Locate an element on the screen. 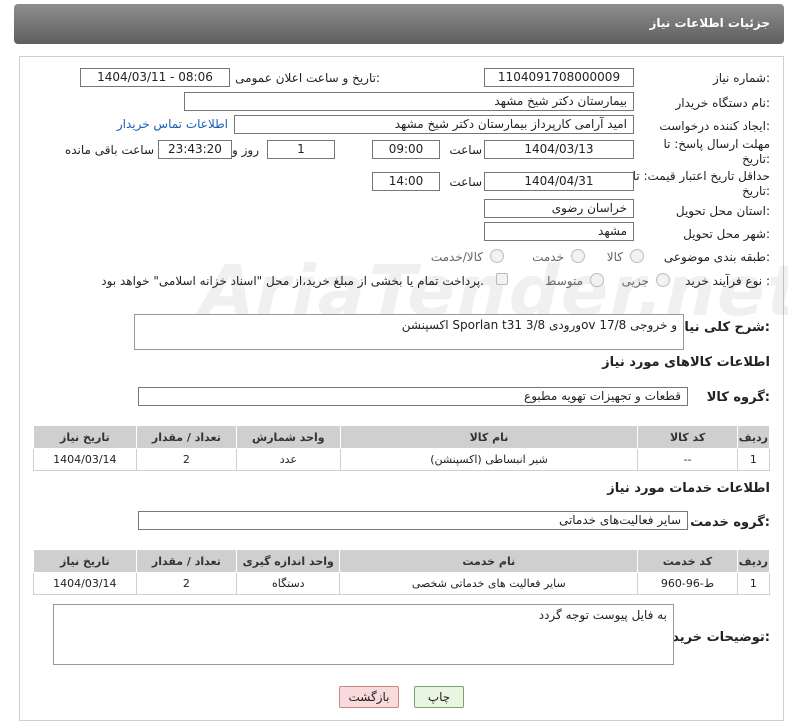 The height and width of the screenshot is (723, 788). category-option-service: خدمت is located at coordinates (548, 257).